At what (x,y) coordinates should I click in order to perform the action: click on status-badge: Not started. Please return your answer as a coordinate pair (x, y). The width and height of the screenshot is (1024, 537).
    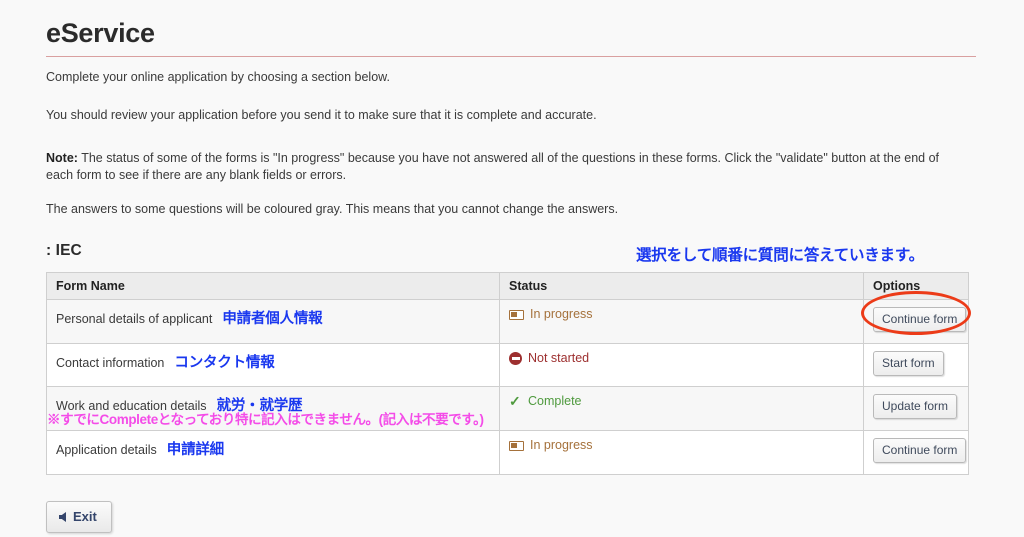
    Looking at the image, I should click on (559, 358).